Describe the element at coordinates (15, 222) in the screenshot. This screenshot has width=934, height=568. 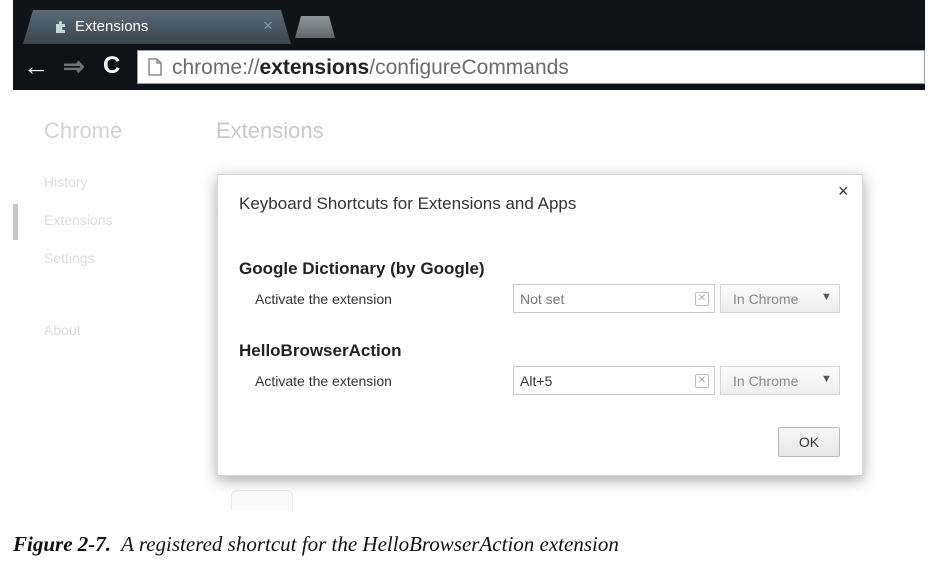
I see `sidebar-selection-marker` at that location.